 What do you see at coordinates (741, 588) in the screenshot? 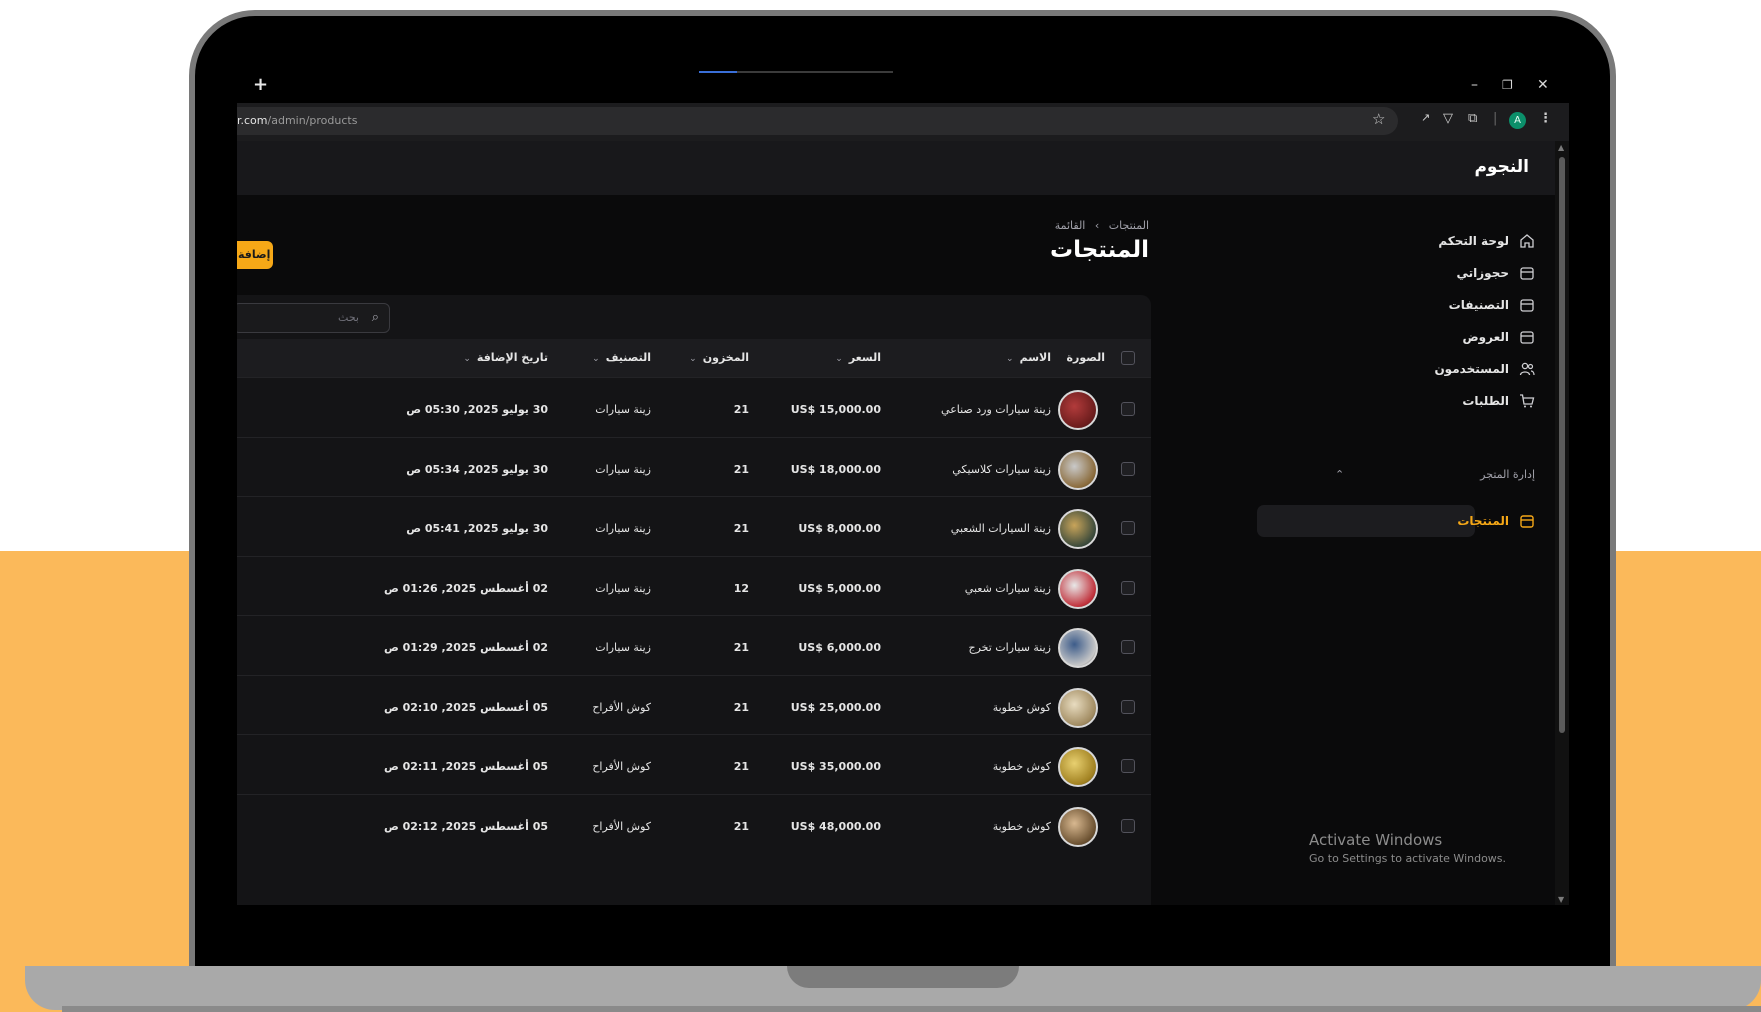
I see `product-stock: 12` at bounding box center [741, 588].